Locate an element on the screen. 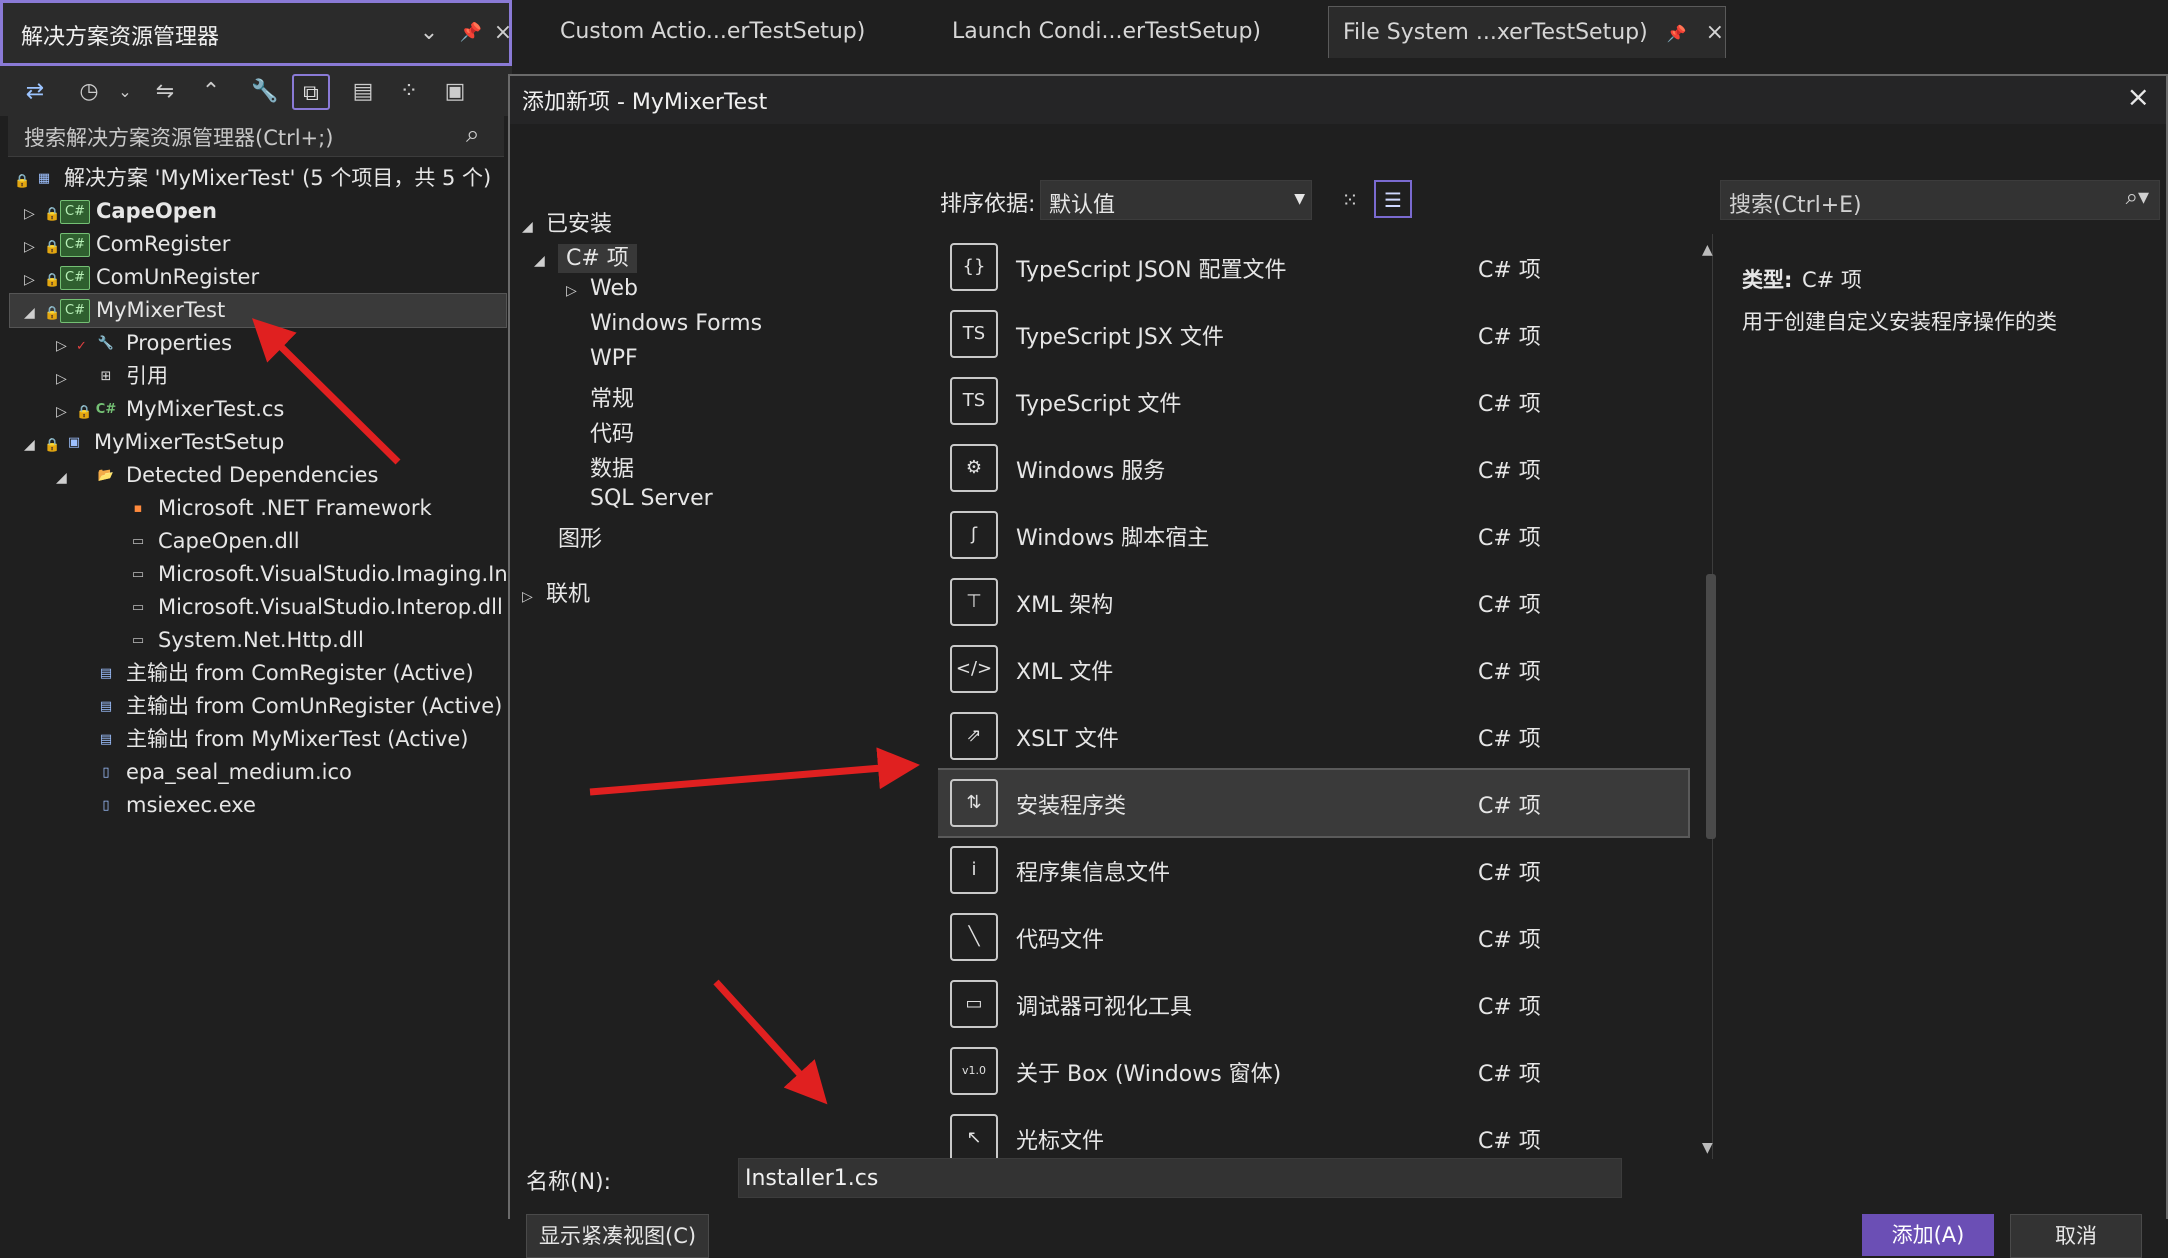  template-item: ↖ 光标文件 C# 项 is located at coordinates (1313, 1132).